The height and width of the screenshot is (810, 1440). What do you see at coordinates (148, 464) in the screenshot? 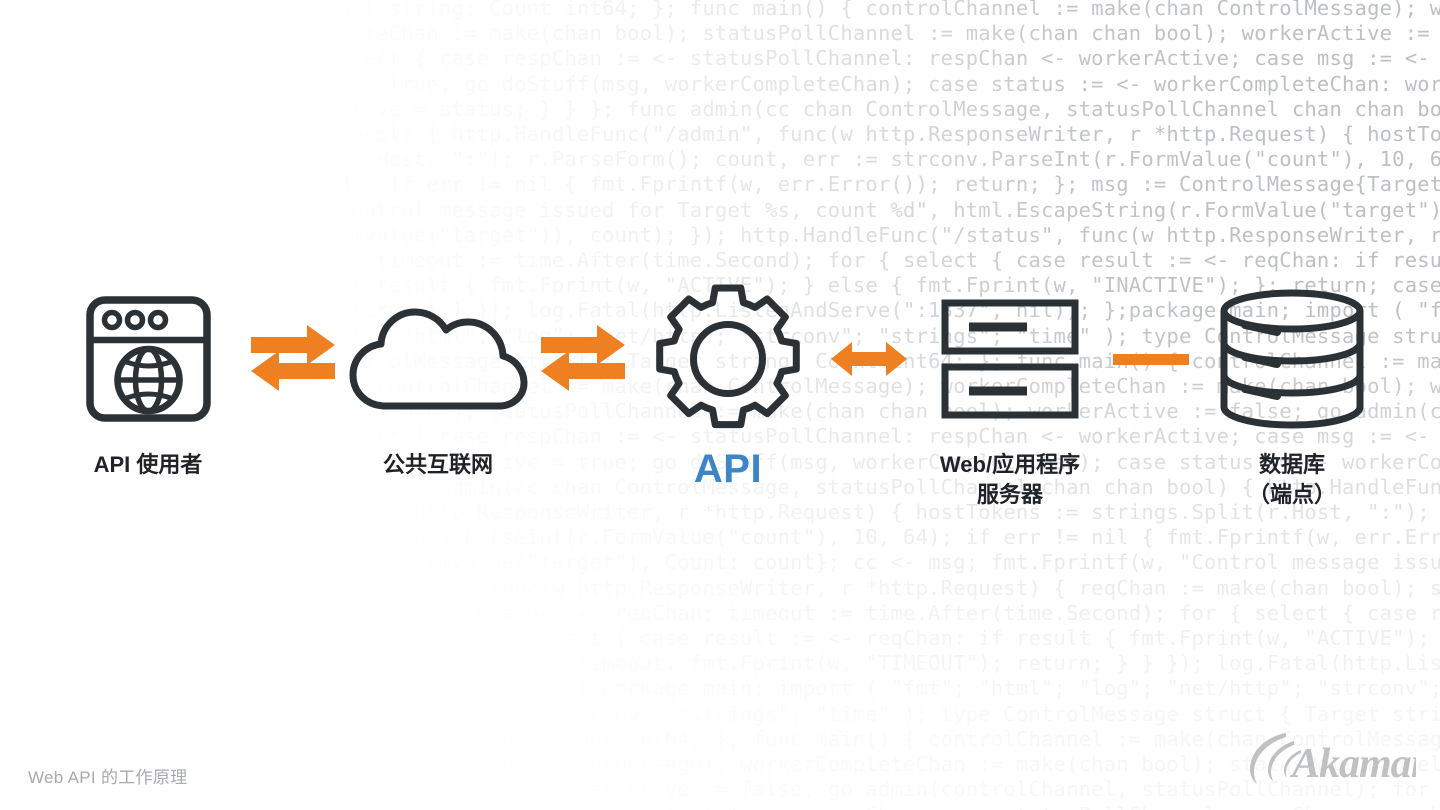
I see `diagram-node-label: API 使用者` at bounding box center [148, 464].